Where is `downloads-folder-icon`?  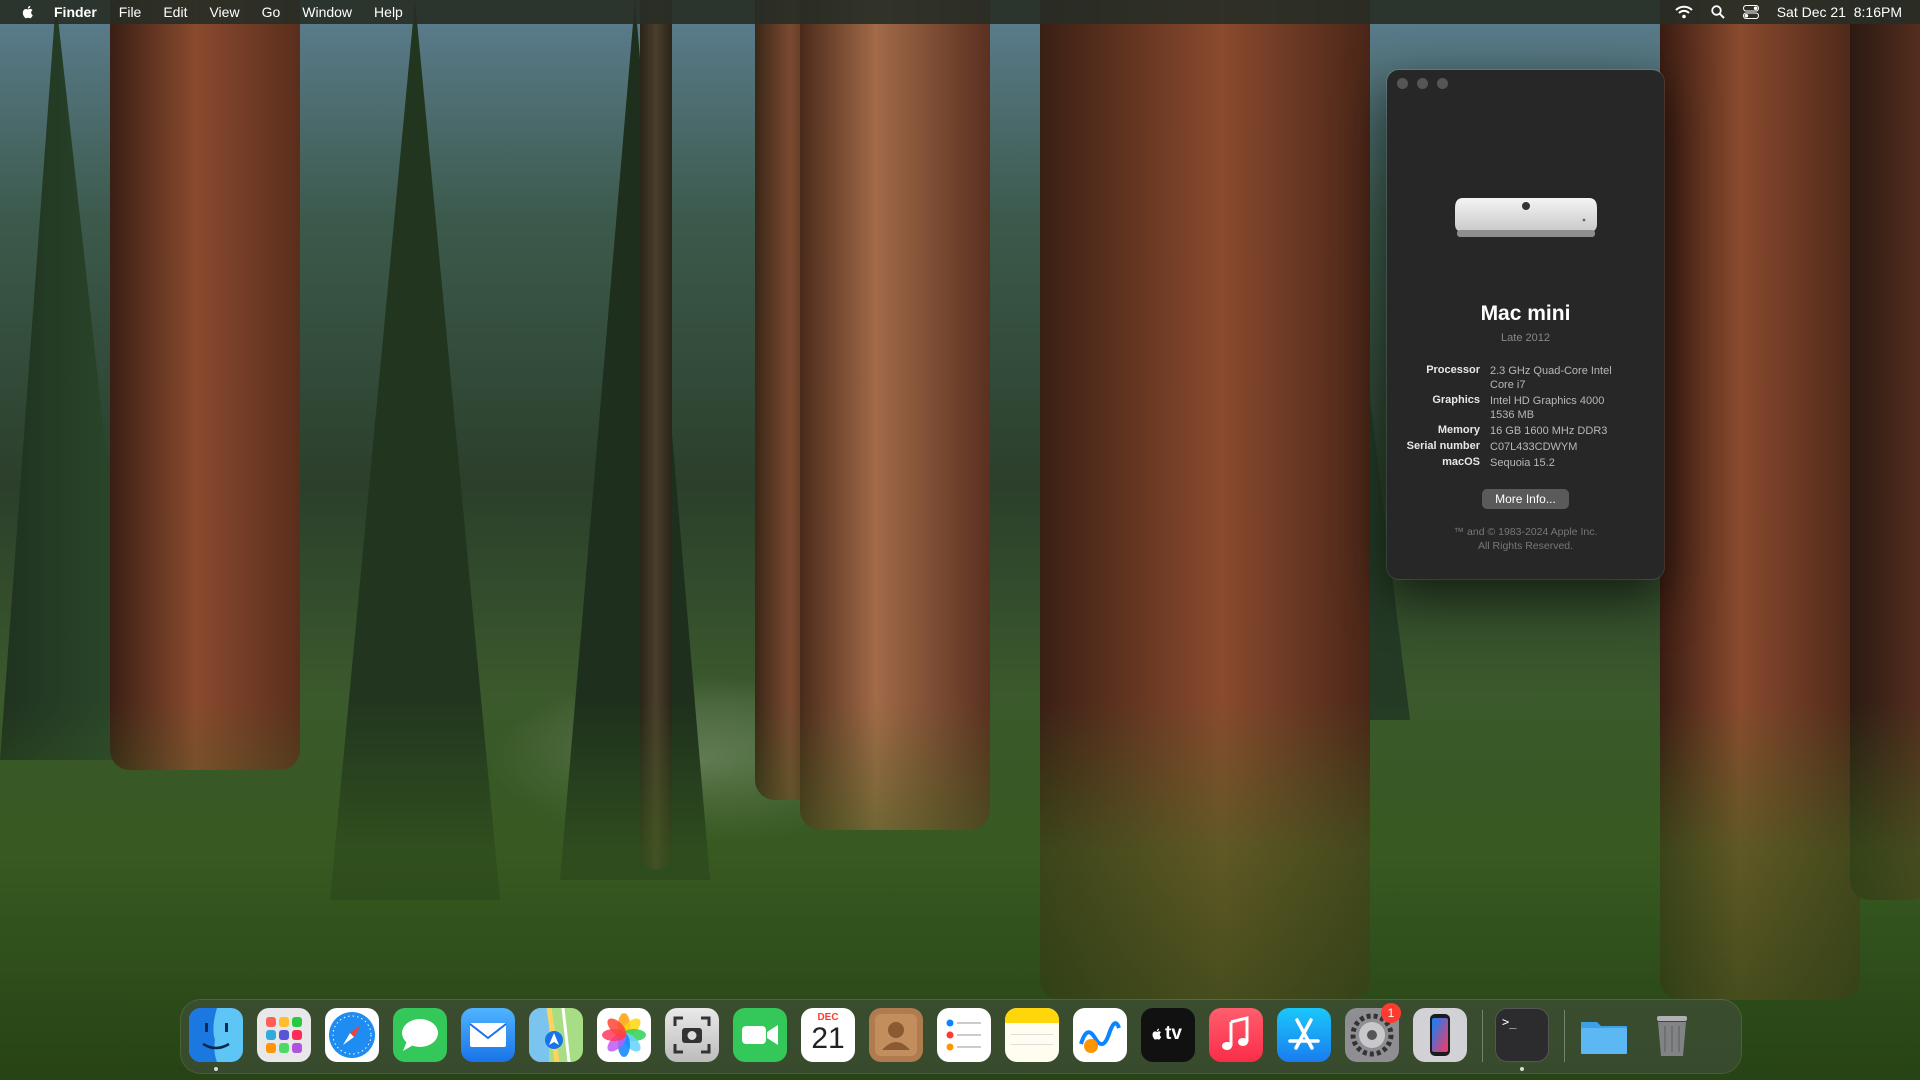 downloads-folder-icon is located at coordinates (1604, 1035).